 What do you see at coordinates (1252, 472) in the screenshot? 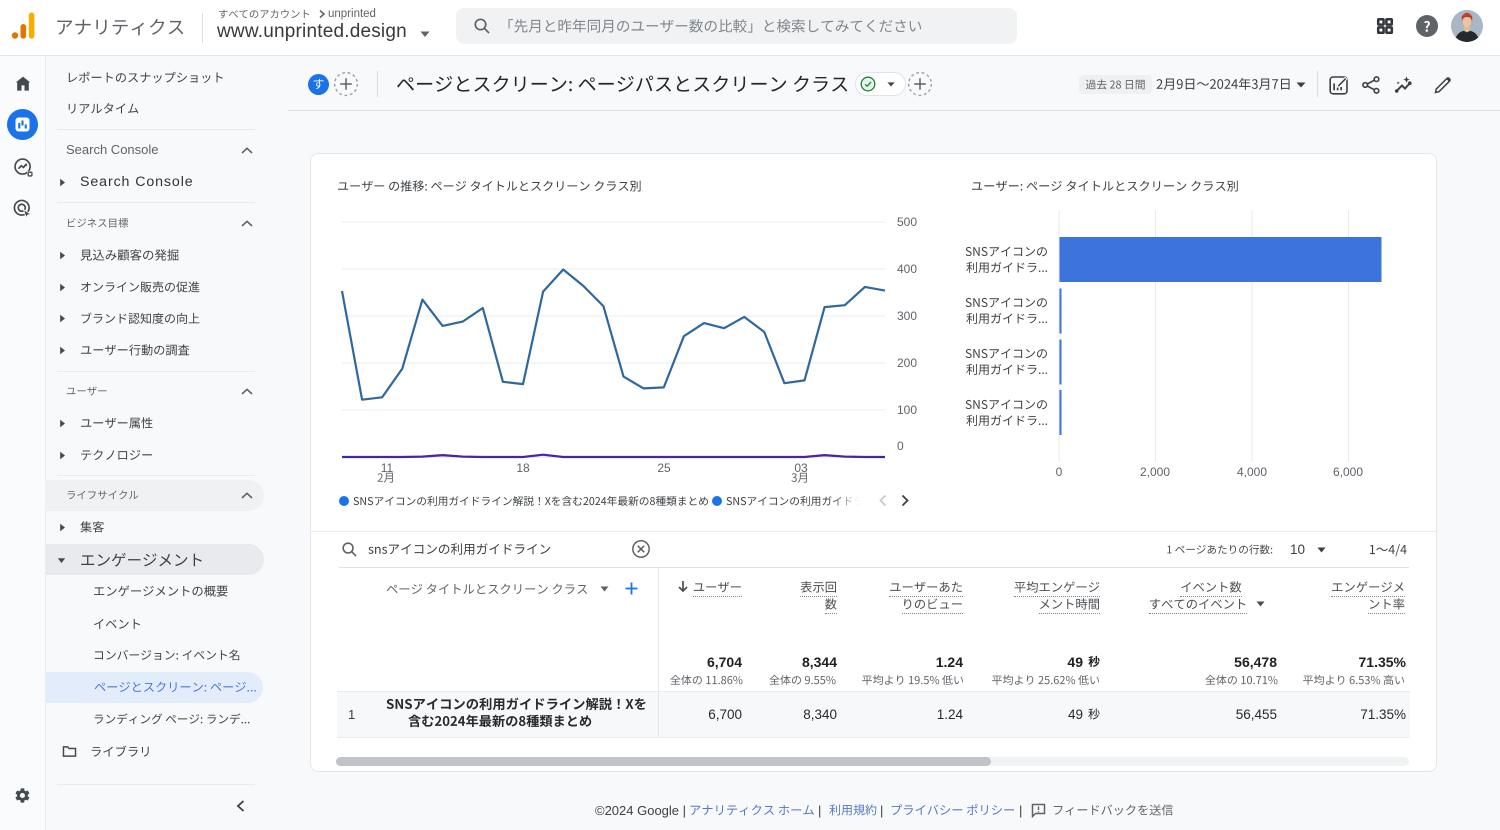
I see `svg-text: 4,000` at bounding box center [1252, 472].